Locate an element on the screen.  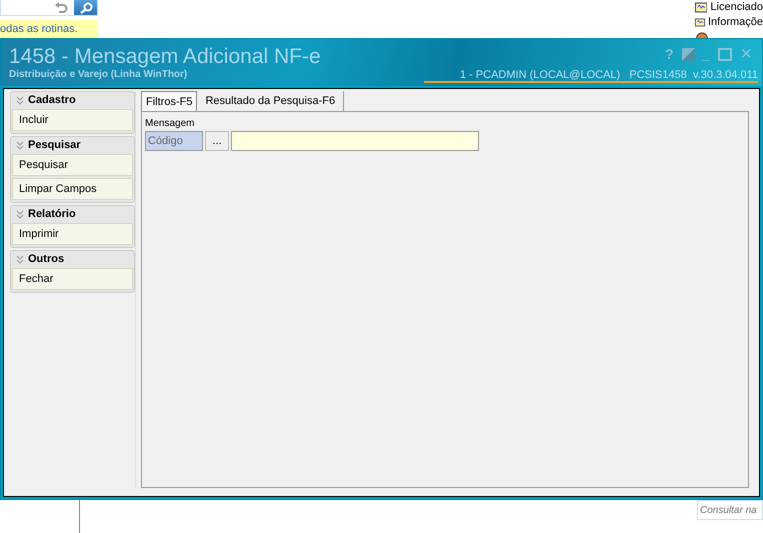
group-title: Outros is located at coordinates (46, 259).